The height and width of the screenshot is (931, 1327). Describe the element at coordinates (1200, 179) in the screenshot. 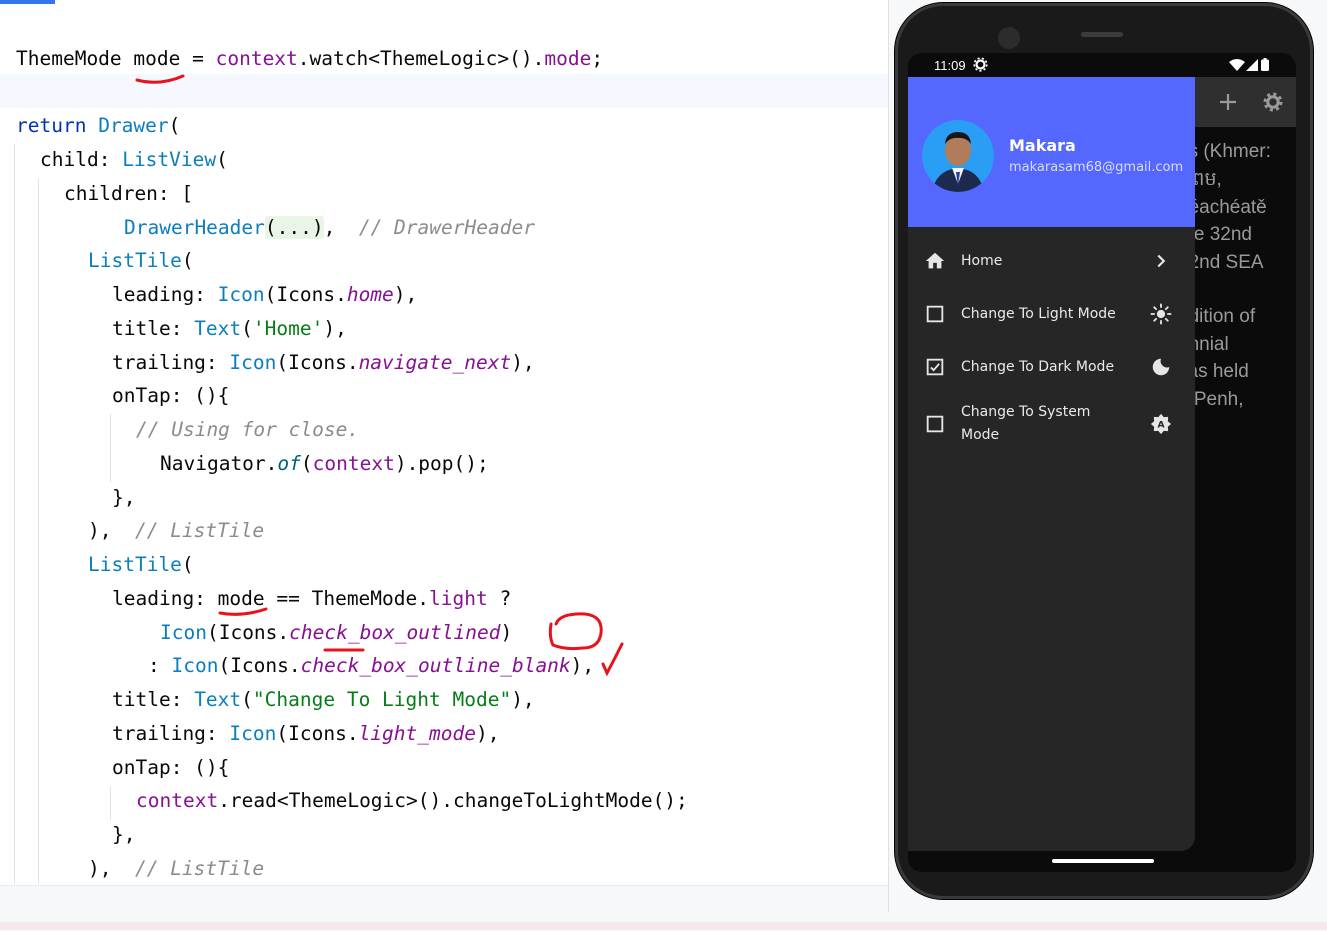

I see `bg-text-line: ២ពម,` at that location.